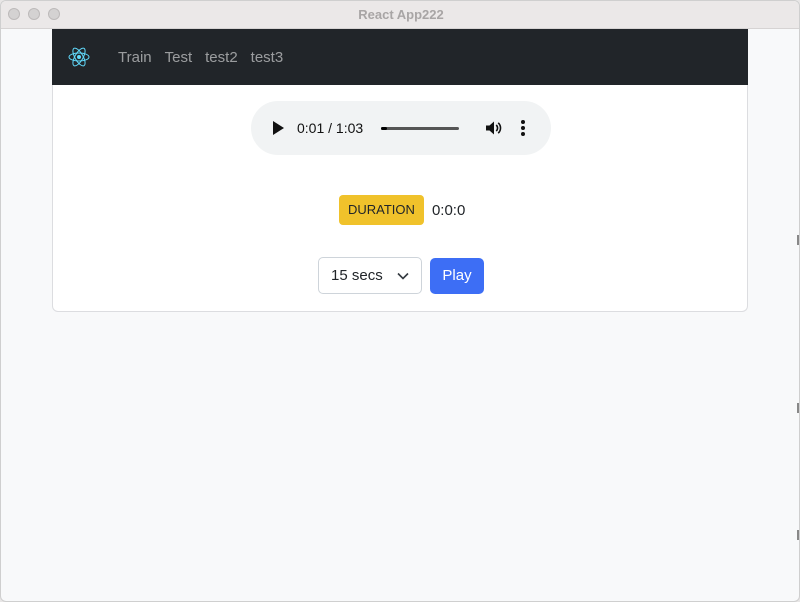 Image resolution: width=800 pixels, height=602 pixels. What do you see at coordinates (330, 128) in the screenshot?
I see `audio-time-display: 0:01 / 1:03` at bounding box center [330, 128].